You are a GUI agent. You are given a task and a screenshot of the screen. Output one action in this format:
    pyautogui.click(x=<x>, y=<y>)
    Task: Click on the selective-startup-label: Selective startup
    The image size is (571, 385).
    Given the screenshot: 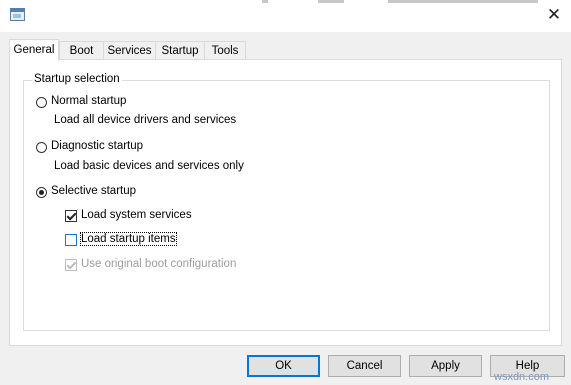 What is the action you would take?
    pyautogui.click(x=93, y=191)
    